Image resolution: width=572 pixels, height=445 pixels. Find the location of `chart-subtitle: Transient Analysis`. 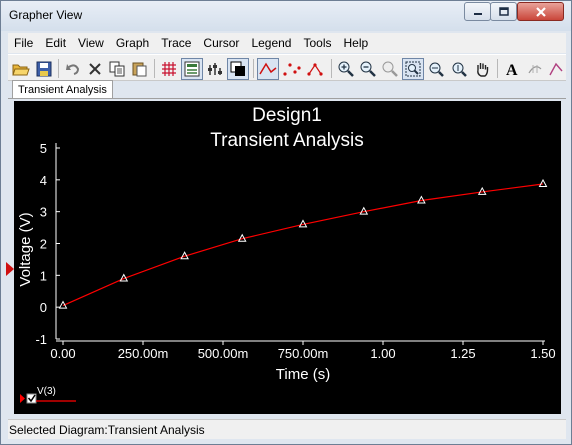

chart-subtitle: Transient Analysis is located at coordinates (286, 140).